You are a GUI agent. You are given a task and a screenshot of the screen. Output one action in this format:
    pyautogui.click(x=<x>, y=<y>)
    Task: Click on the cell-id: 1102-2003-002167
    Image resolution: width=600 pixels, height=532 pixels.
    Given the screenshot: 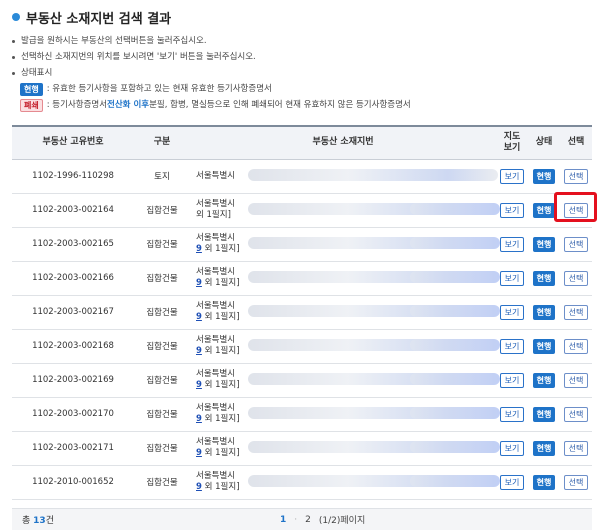 What is the action you would take?
    pyautogui.click(x=73, y=312)
    